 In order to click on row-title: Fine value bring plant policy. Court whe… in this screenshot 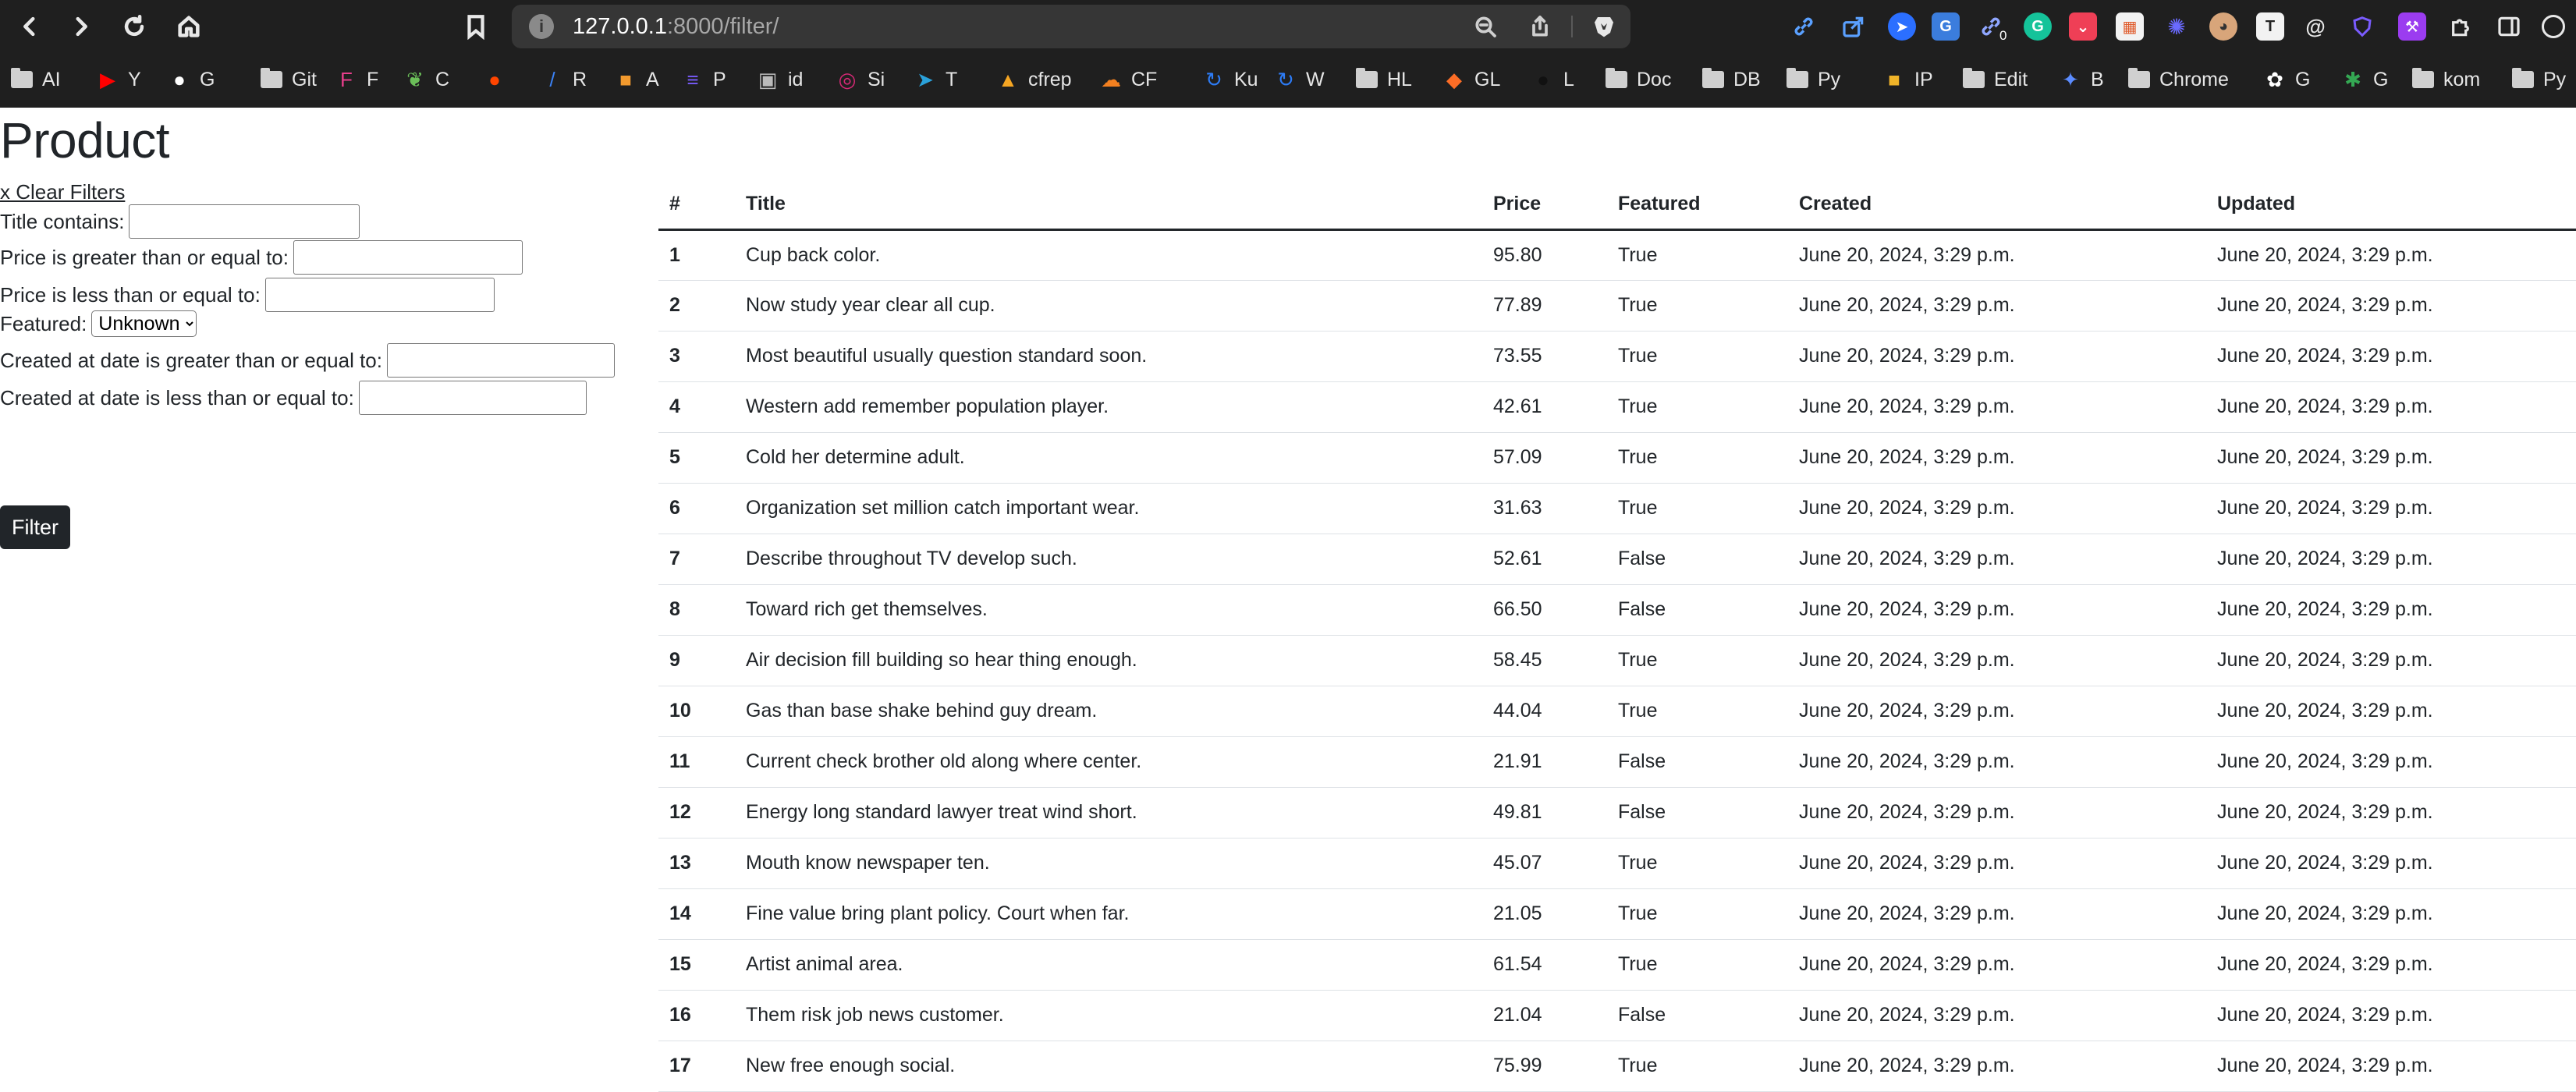, I will do `click(1108, 914)`.